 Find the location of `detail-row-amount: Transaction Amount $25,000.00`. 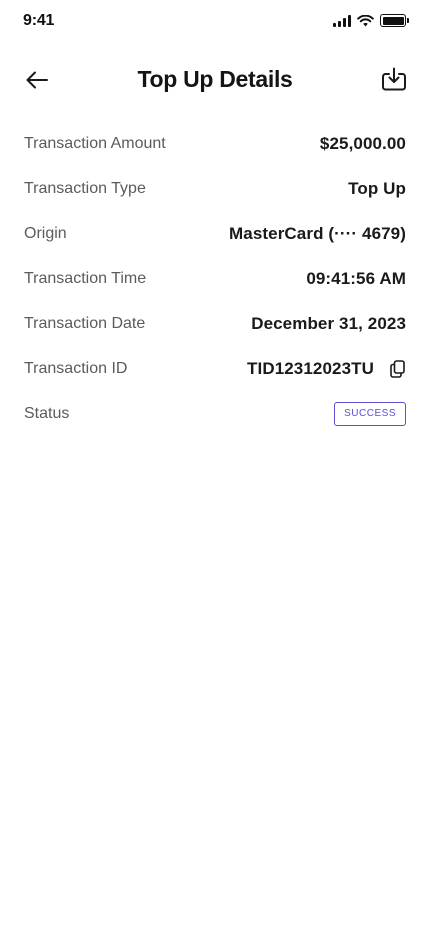

detail-row-amount: Transaction Amount $25,000.00 is located at coordinates (215, 143).